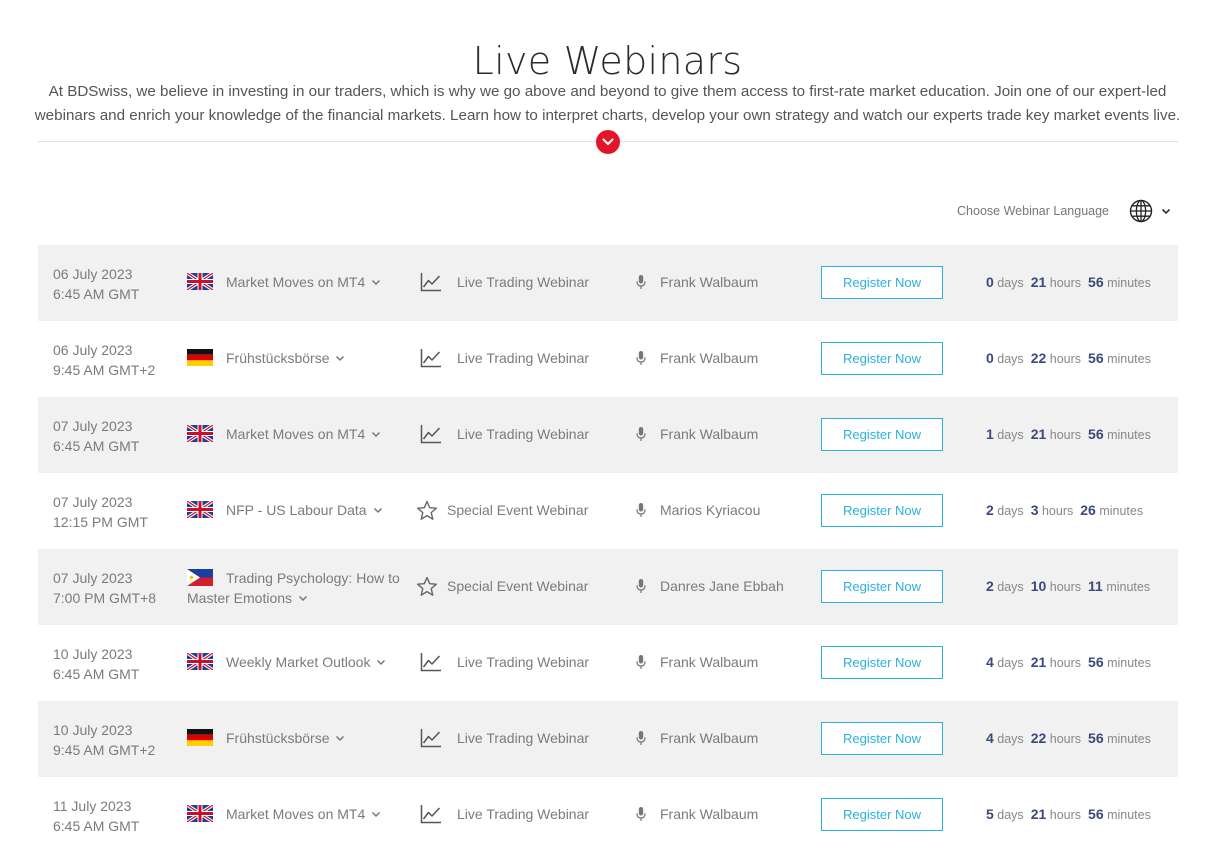  I want to click on countdown-hours: 22, so click(1038, 358).